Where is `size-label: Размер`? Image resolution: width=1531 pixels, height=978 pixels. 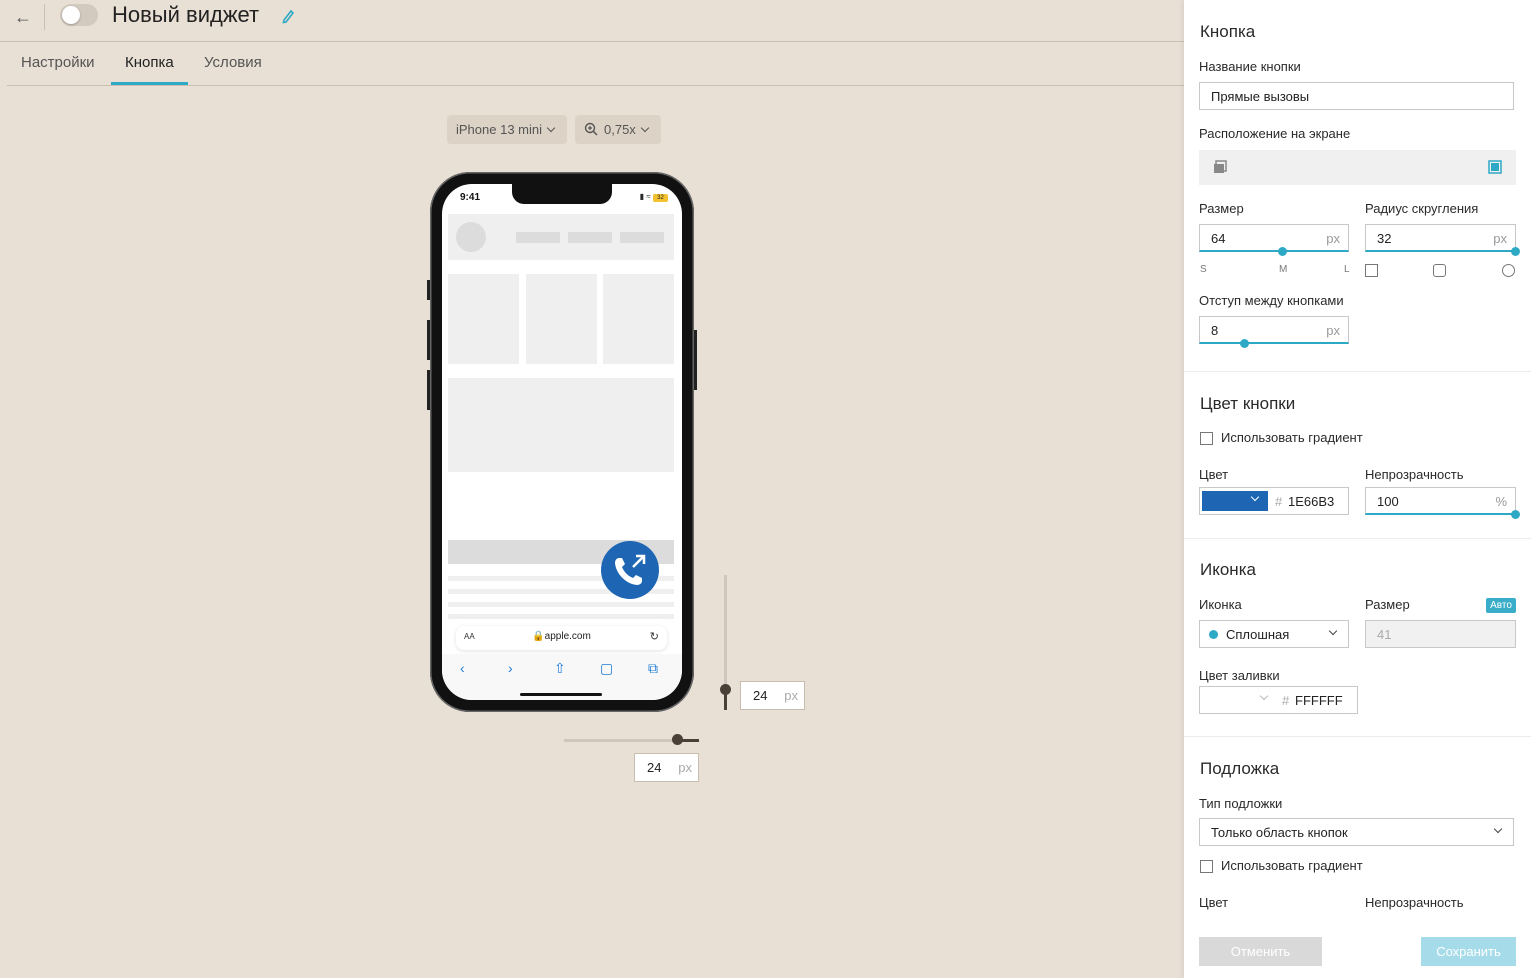 size-label: Размер is located at coordinates (1221, 208).